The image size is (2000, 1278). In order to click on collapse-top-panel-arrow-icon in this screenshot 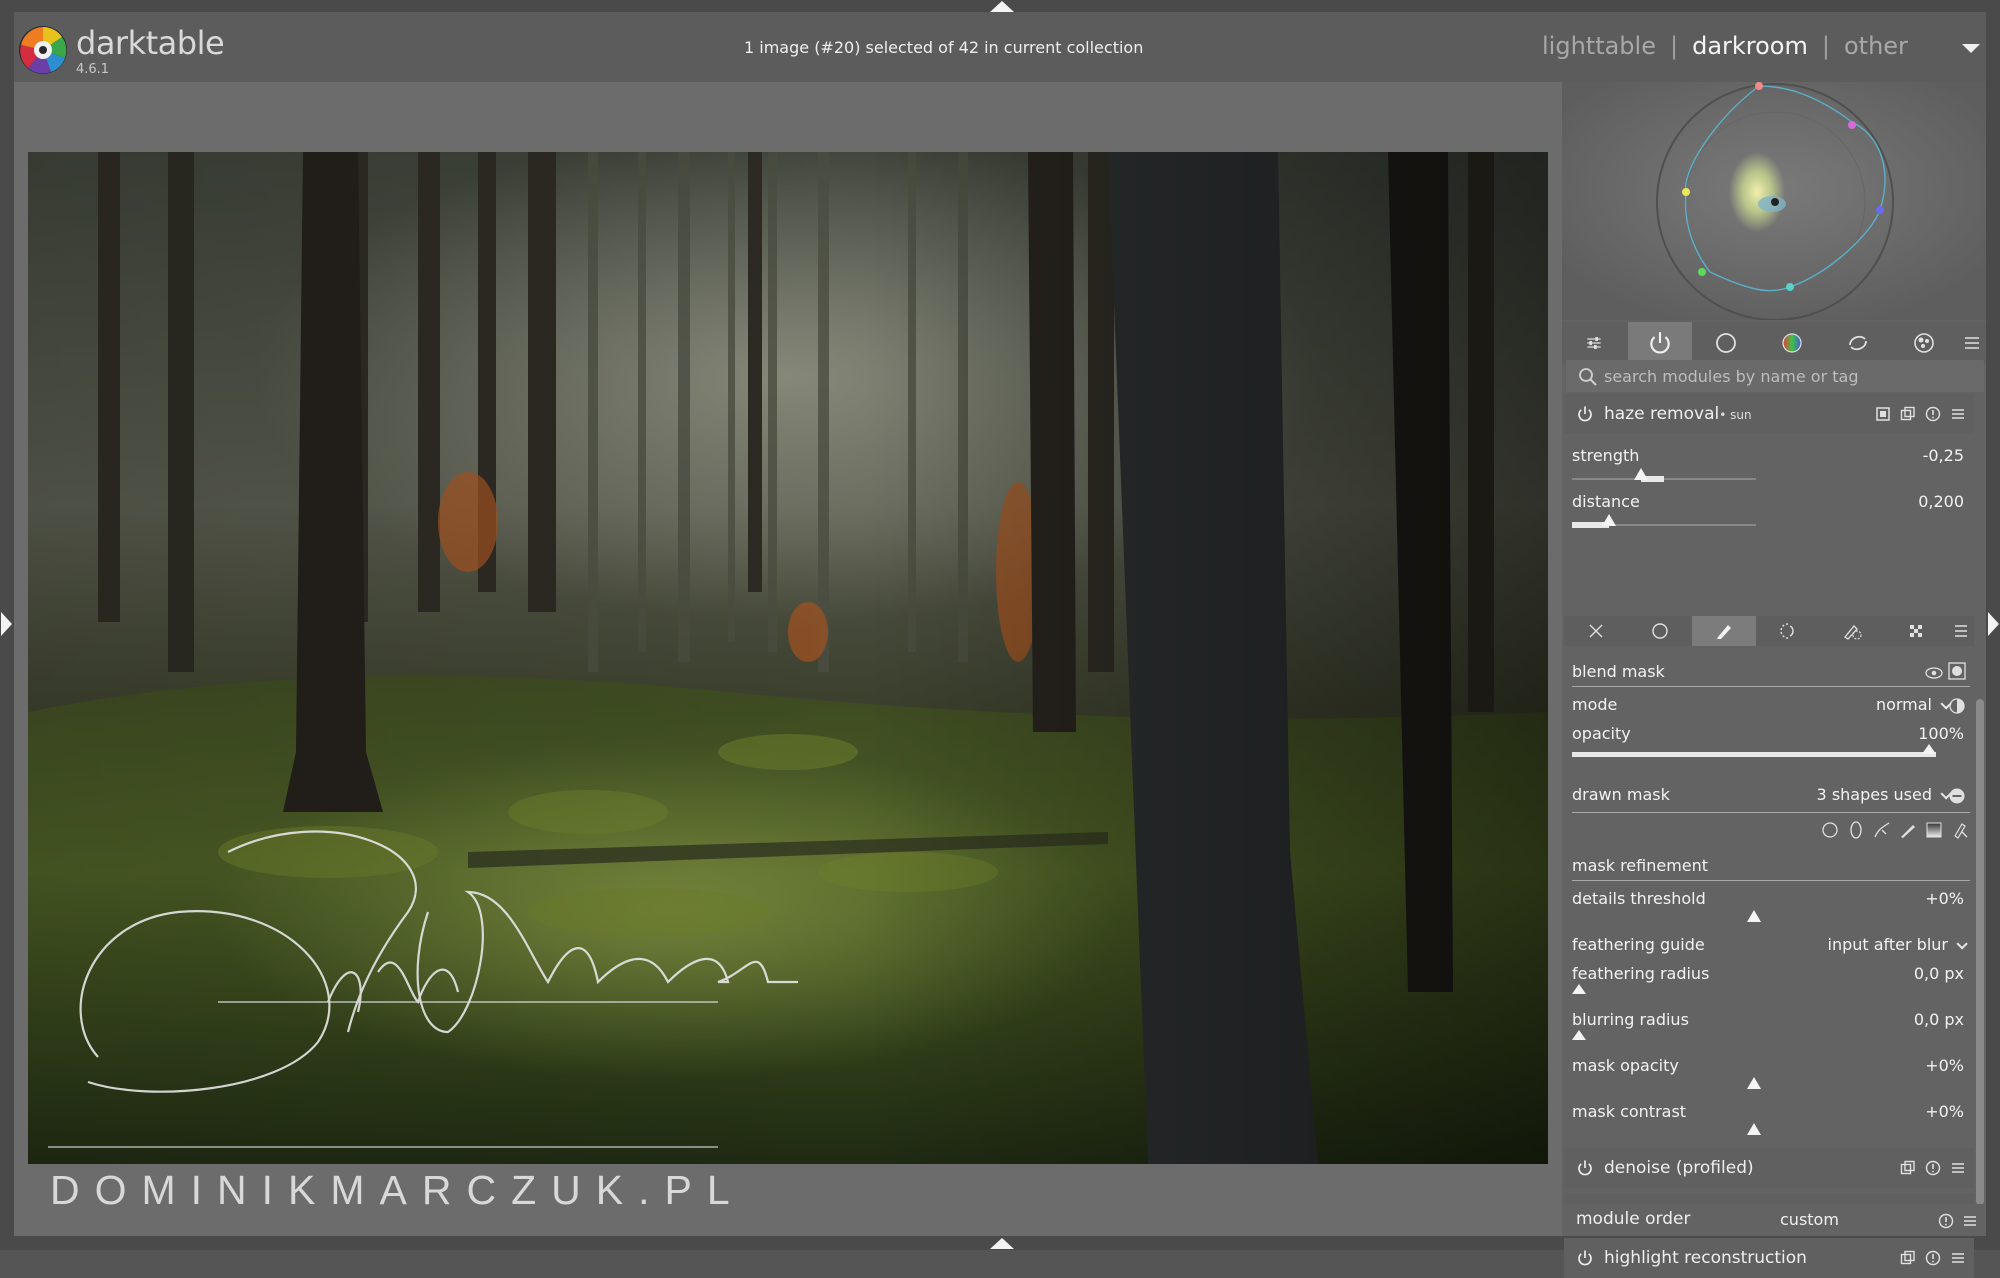, I will do `click(1002, 6)`.